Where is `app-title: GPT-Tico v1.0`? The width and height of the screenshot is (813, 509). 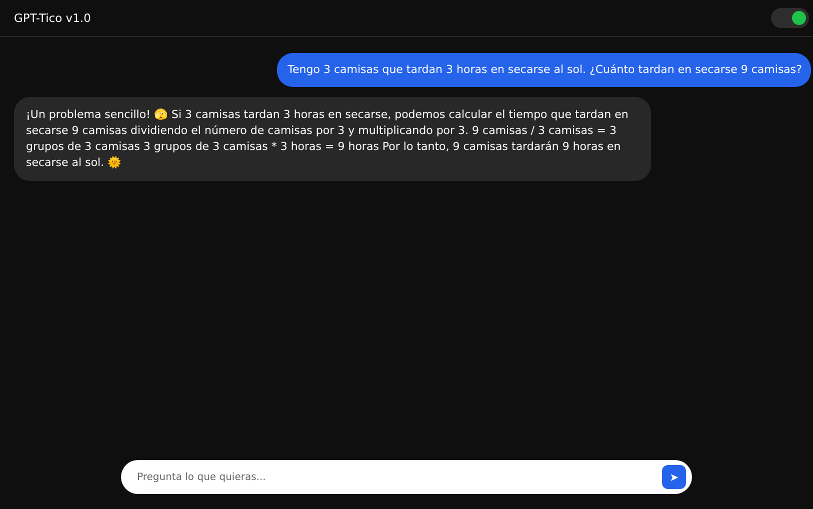 app-title: GPT-Tico v1.0 is located at coordinates (52, 18).